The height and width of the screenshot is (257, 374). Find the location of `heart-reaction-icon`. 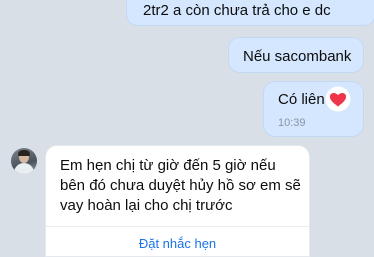

heart-reaction-icon is located at coordinates (338, 99).